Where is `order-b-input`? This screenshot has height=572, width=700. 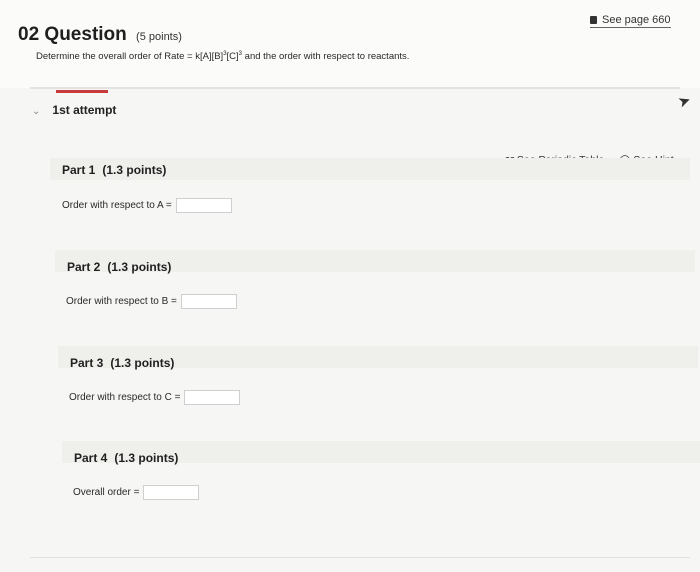
order-b-input is located at coordinates (208, 301).